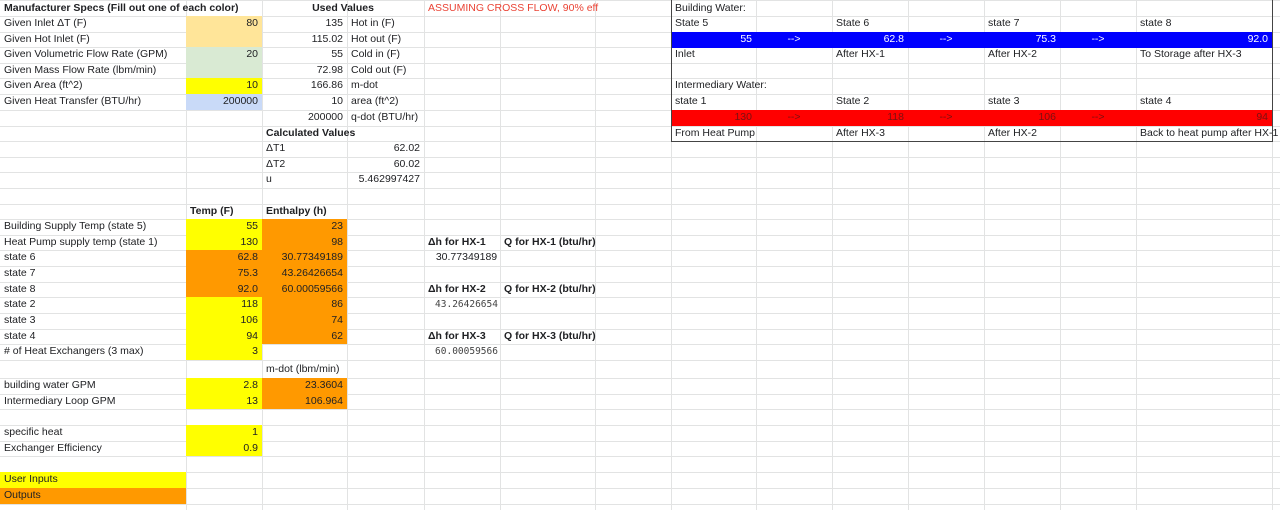 This screenshot has height=510, width=1280. What do you see at coordinates (304, 337) in the screenshot?
I see `state-enthalpy: 62` at bounding box center [304, 337].